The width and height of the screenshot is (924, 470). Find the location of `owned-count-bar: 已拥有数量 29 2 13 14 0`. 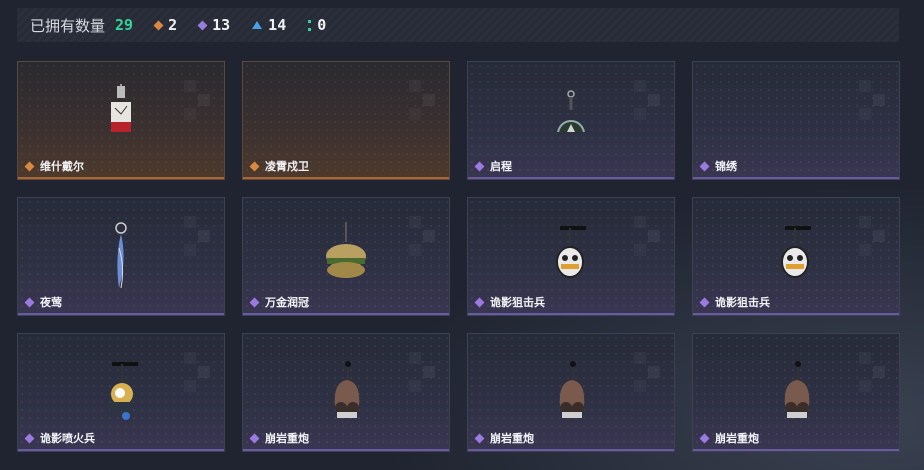

owned-count-bar: 已拥有数量 29 2 13 14 0 is located at coordinates (458, 25).